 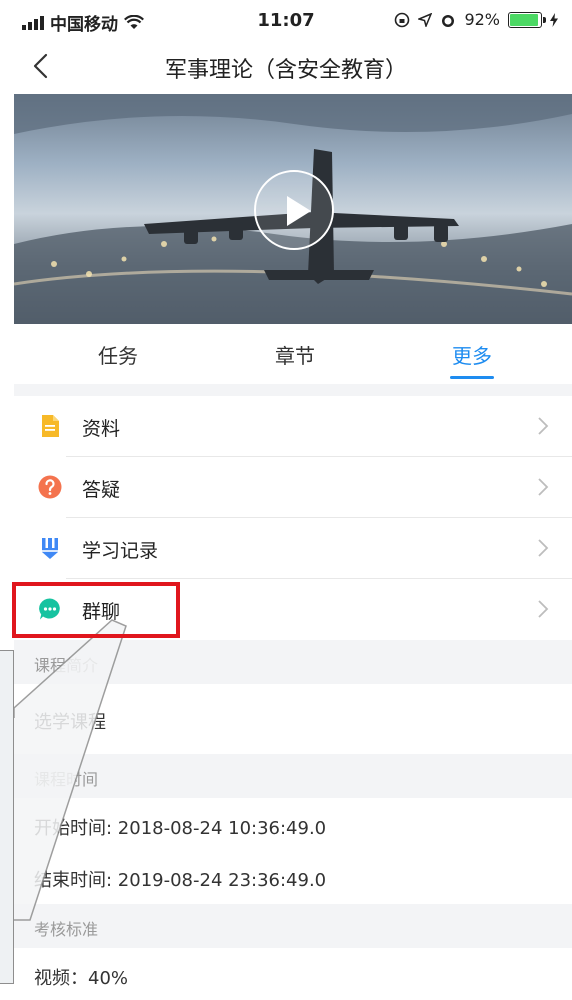 I want to click on time-heading: 课程时间, so click(x=293, y=776).